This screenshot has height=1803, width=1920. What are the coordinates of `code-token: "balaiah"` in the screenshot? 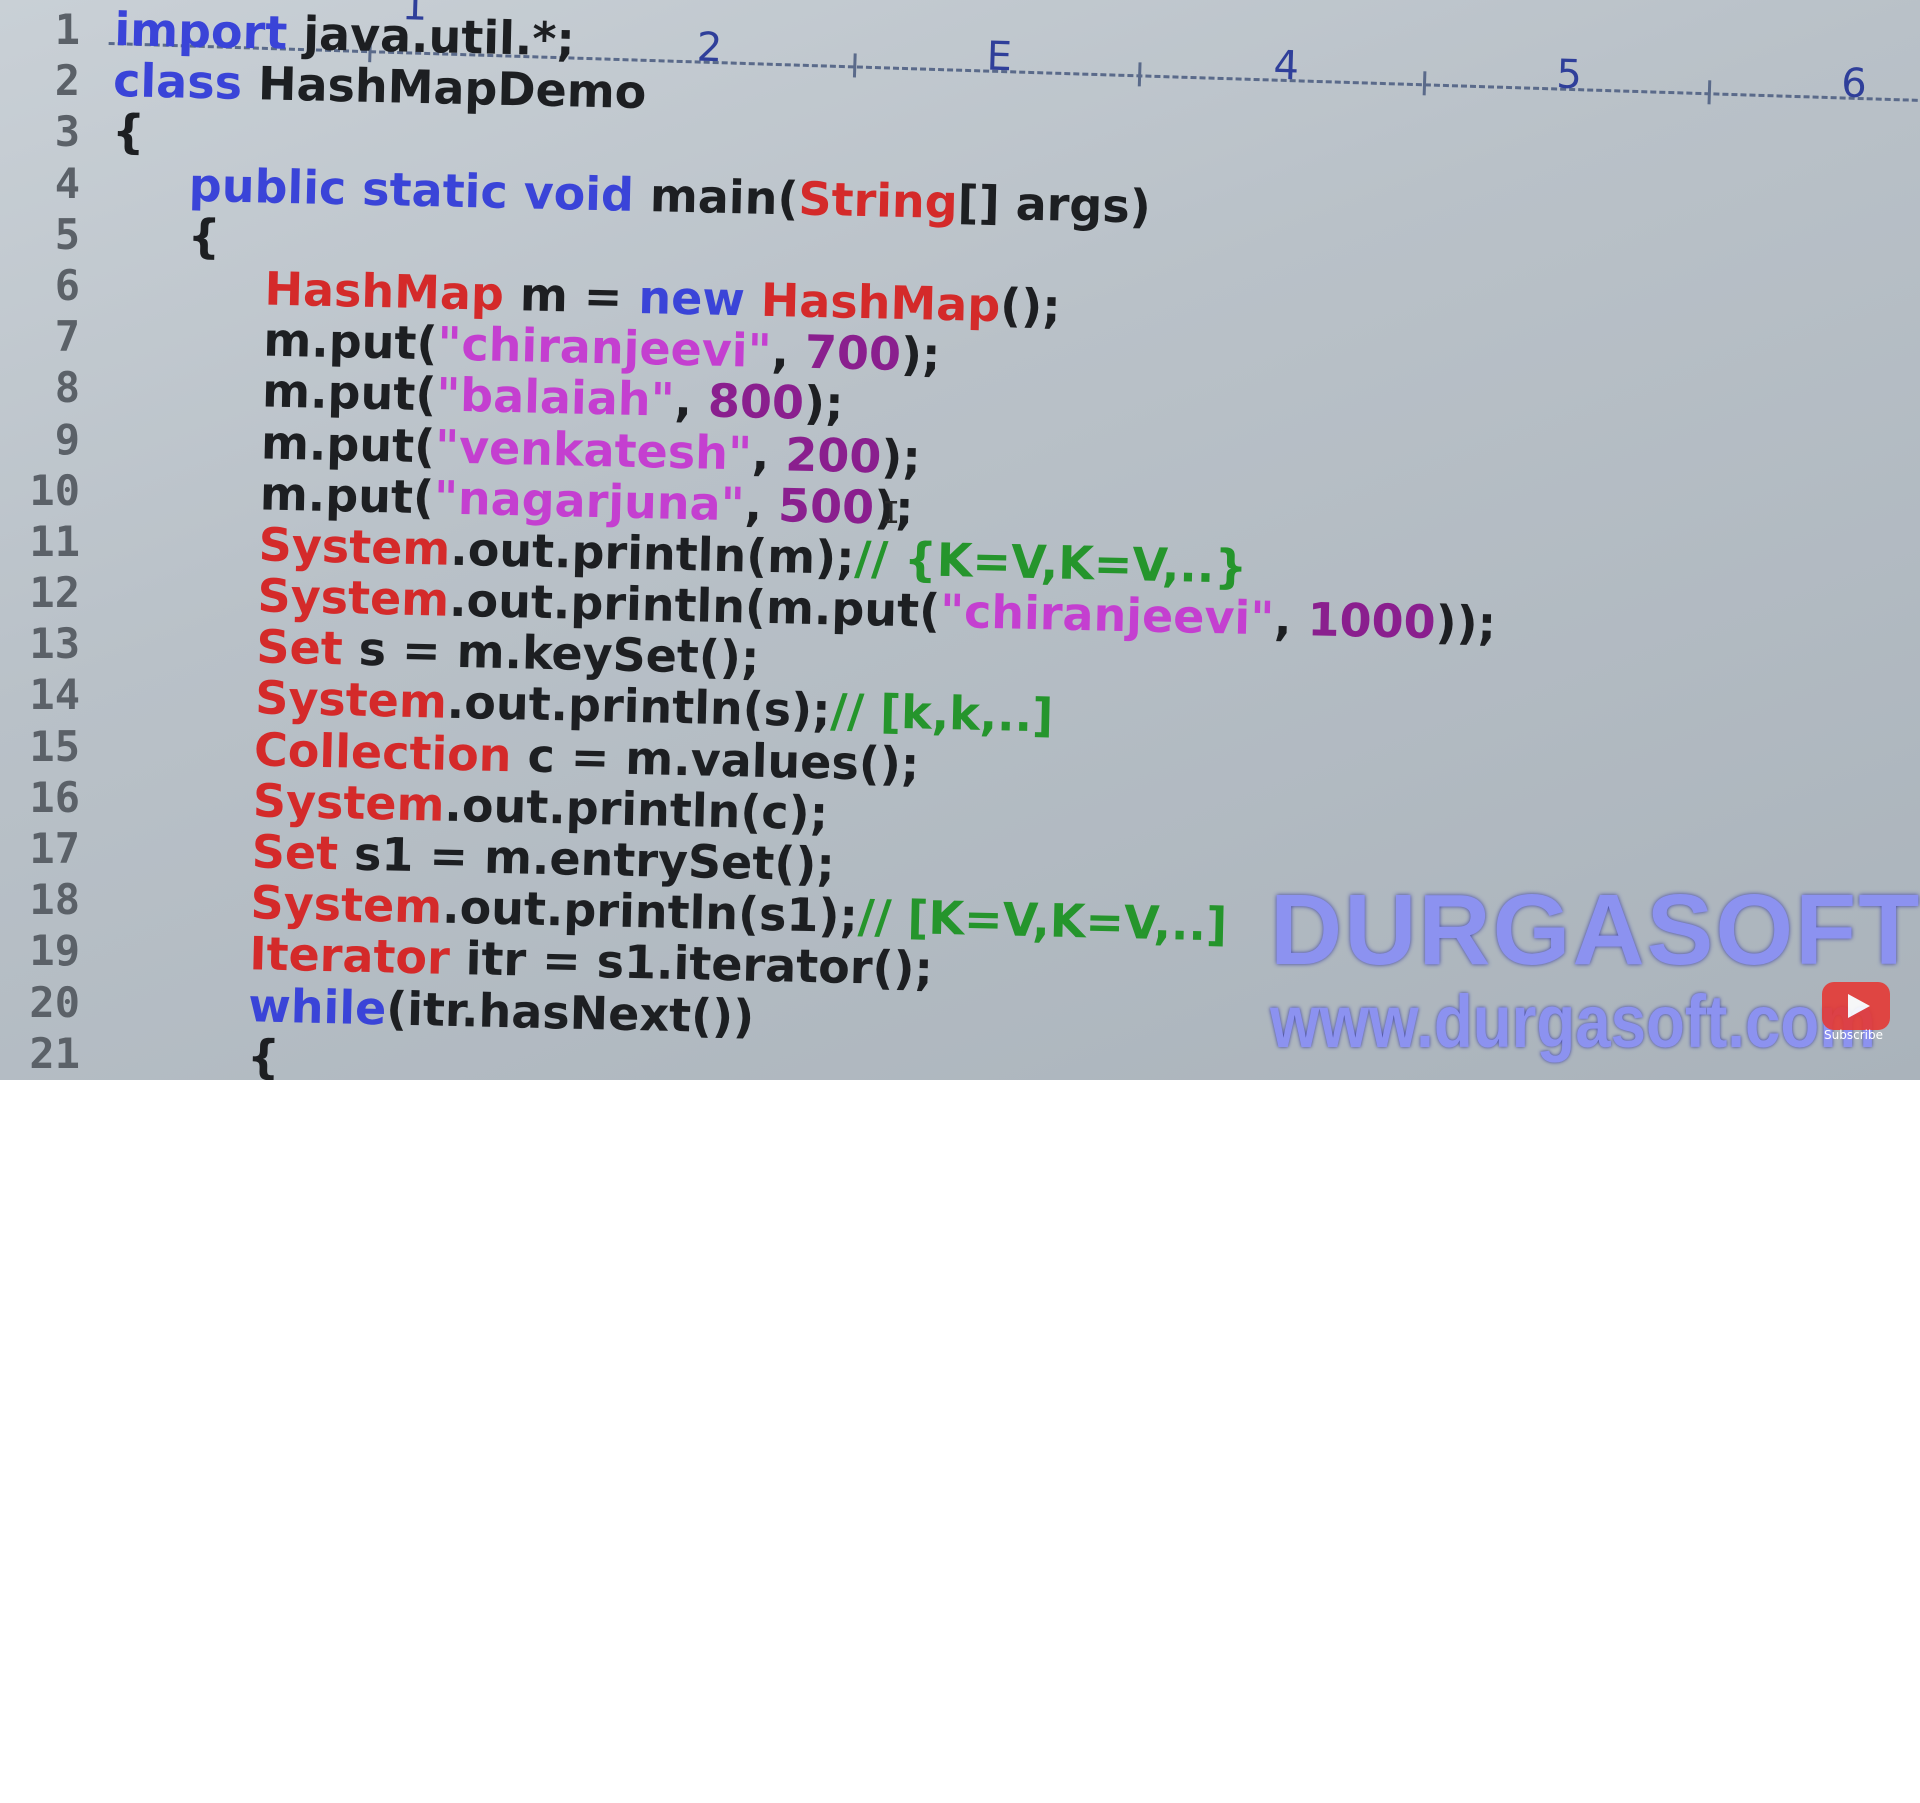 It's located at (555, 397).